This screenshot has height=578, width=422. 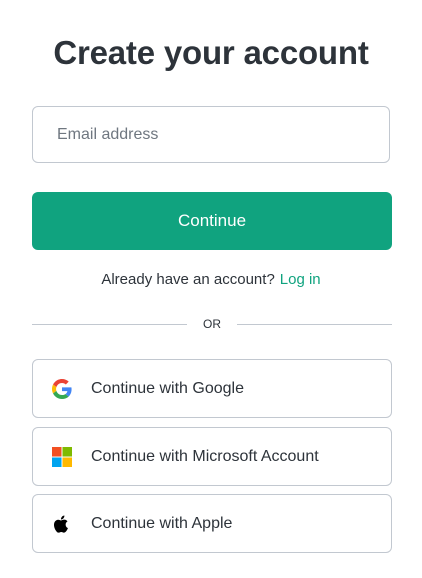 What do you see at coordinates (211, 134) in the screenshot?
I see `email-field` at bounding box center [211, 134].